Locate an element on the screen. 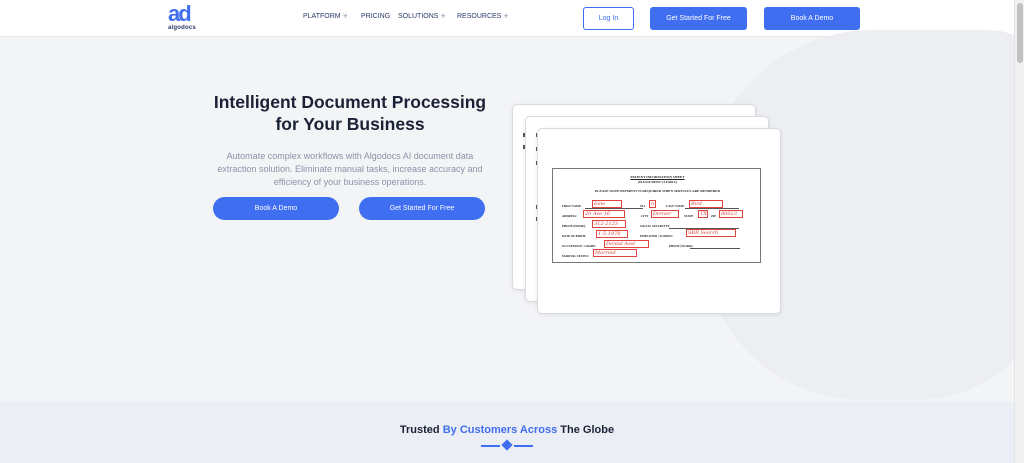  page-scrollbar is located at coordinates (1019, 231).